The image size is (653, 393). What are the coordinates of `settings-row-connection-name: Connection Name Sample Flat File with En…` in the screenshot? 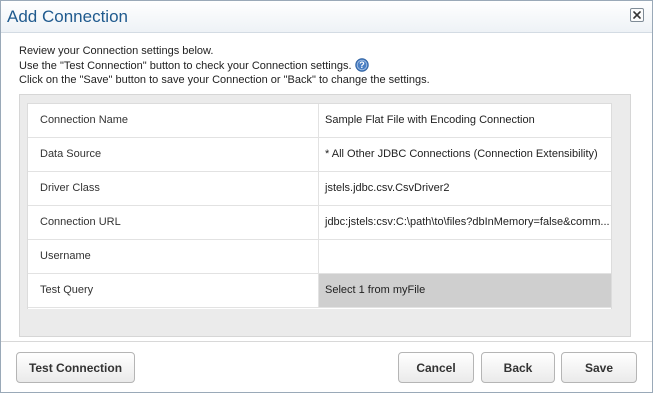 It's located at (319, 121).